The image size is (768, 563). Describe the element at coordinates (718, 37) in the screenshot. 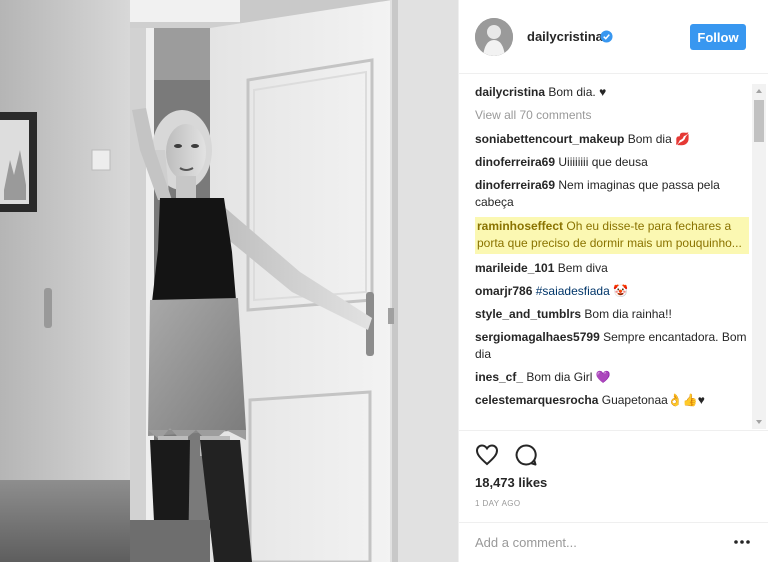

I see `follow-button: Follow` at that location.